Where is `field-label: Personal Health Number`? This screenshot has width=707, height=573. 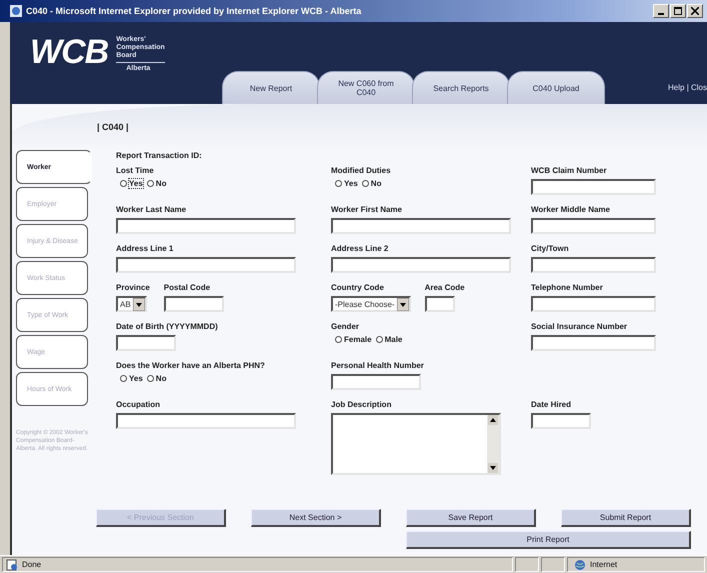 field-label: Personal Health Number is located at coordinates (377, 365).